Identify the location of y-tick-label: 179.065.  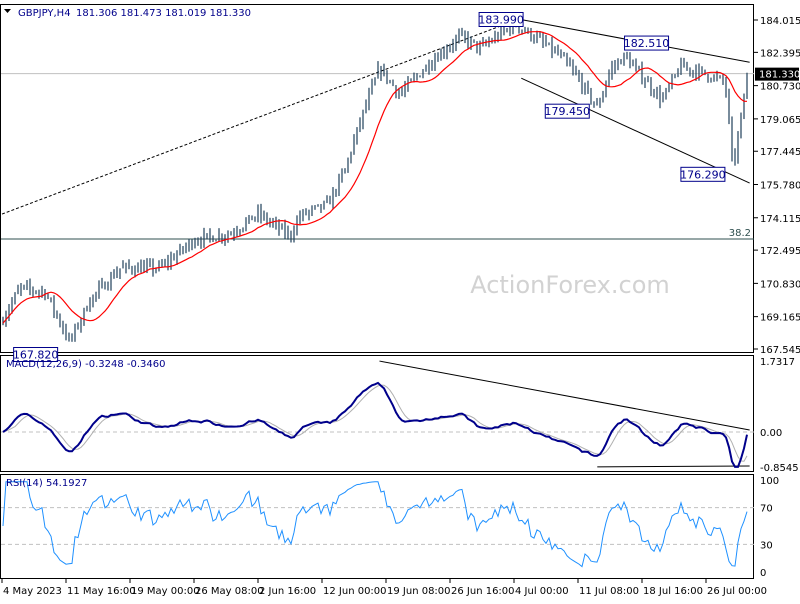
(780, 120).